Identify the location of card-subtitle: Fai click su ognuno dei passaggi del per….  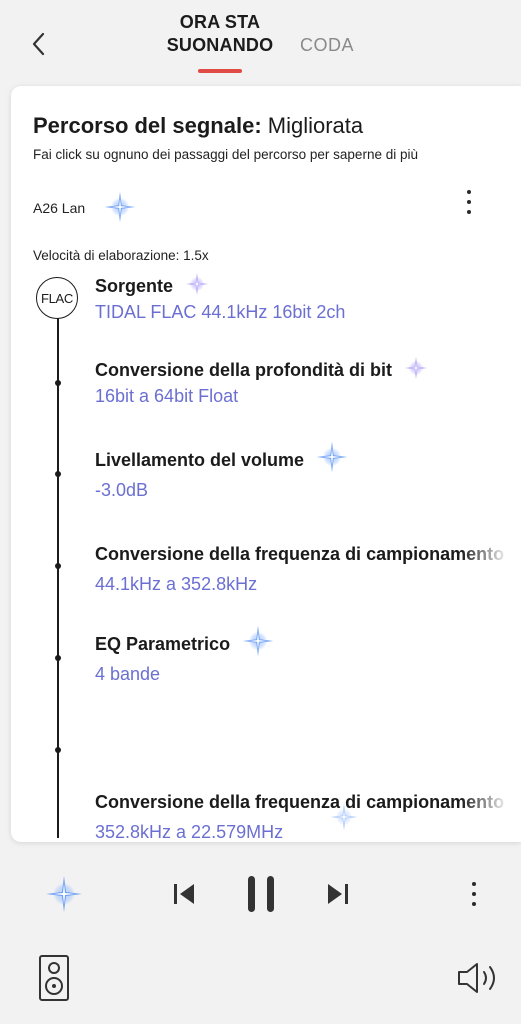
(225, 154).